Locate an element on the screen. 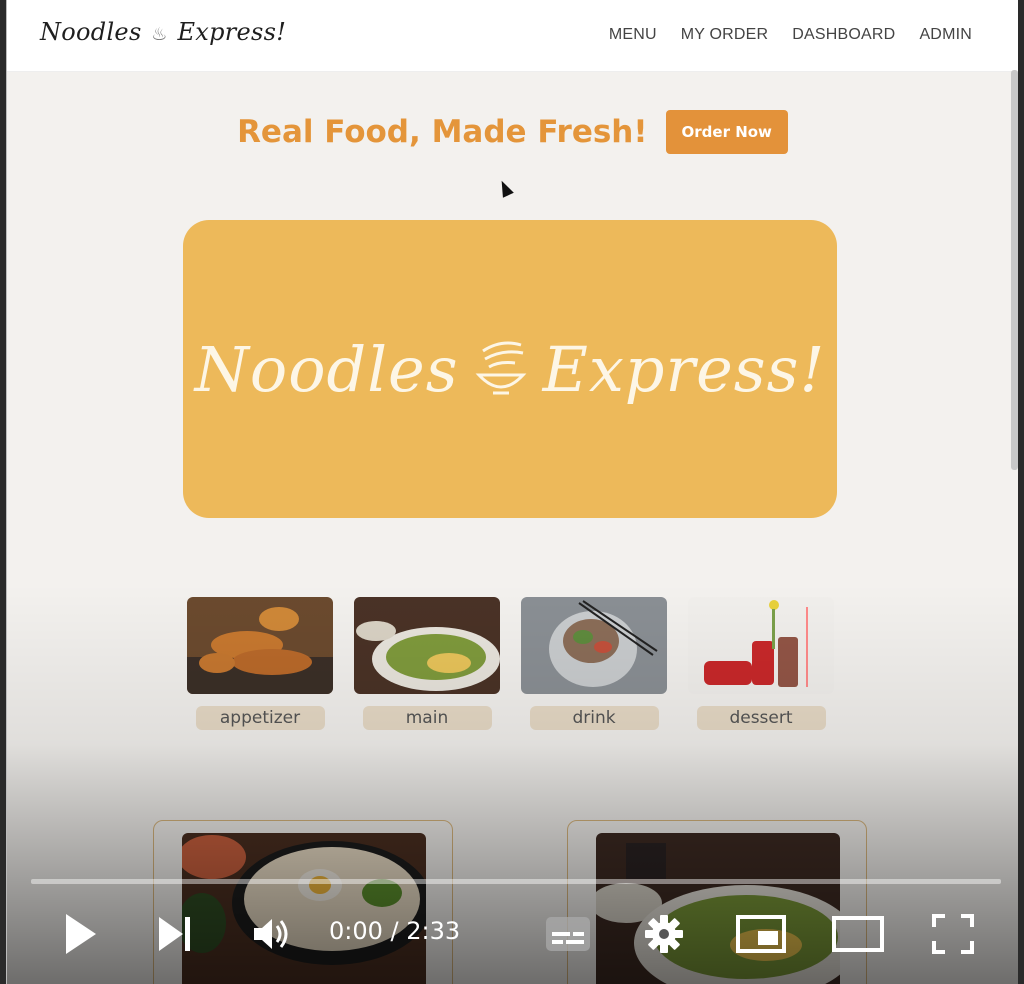 This screenshot has height=984, width=1024. cola-cans-photo is located at coordinates (761, 645).